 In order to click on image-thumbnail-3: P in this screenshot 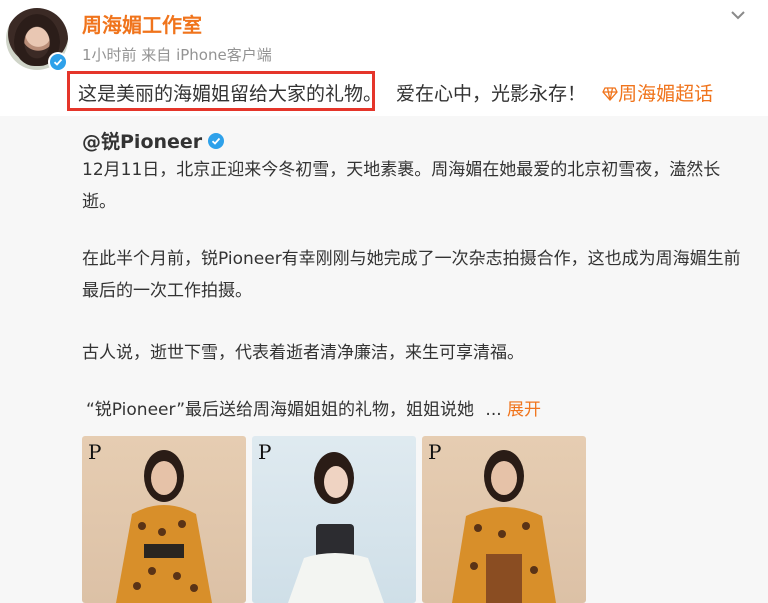, I will do `click(504, 519)`.